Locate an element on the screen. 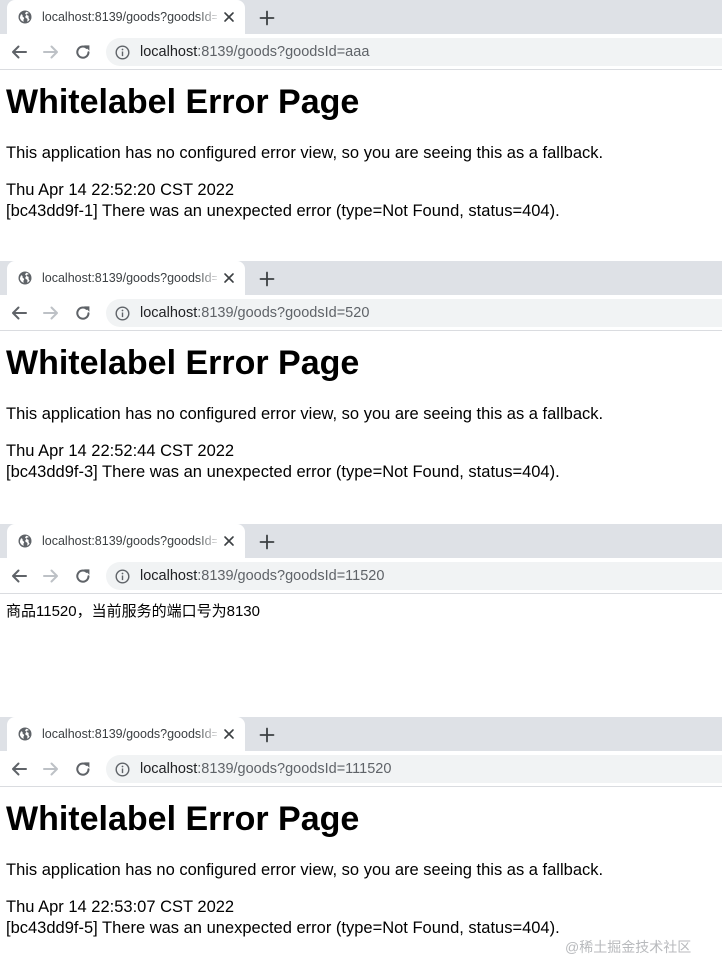 Image resolution: width=722 pixels, height=980 pixels. error-timestamp: Thu Apr 14 22:52:44 CST 2022 is located at coordinates (120, 451).